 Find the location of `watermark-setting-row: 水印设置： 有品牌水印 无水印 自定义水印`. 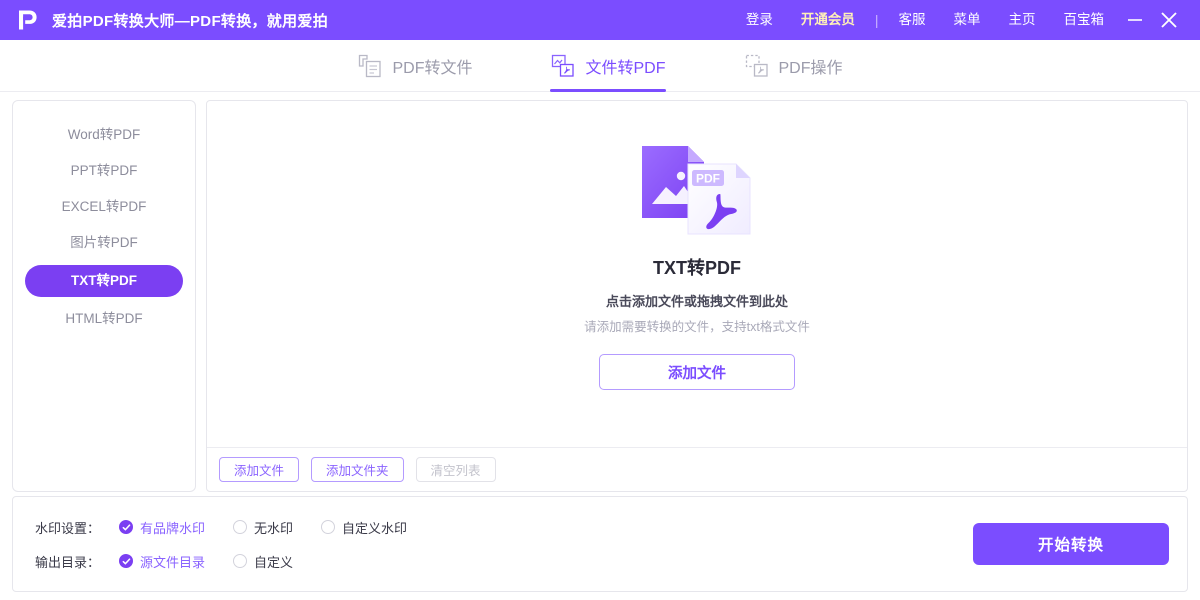

watermark-setting-row: 水印设置： 有品牌水印 无水印 自定义水印 is located at coordinates (235, 527).